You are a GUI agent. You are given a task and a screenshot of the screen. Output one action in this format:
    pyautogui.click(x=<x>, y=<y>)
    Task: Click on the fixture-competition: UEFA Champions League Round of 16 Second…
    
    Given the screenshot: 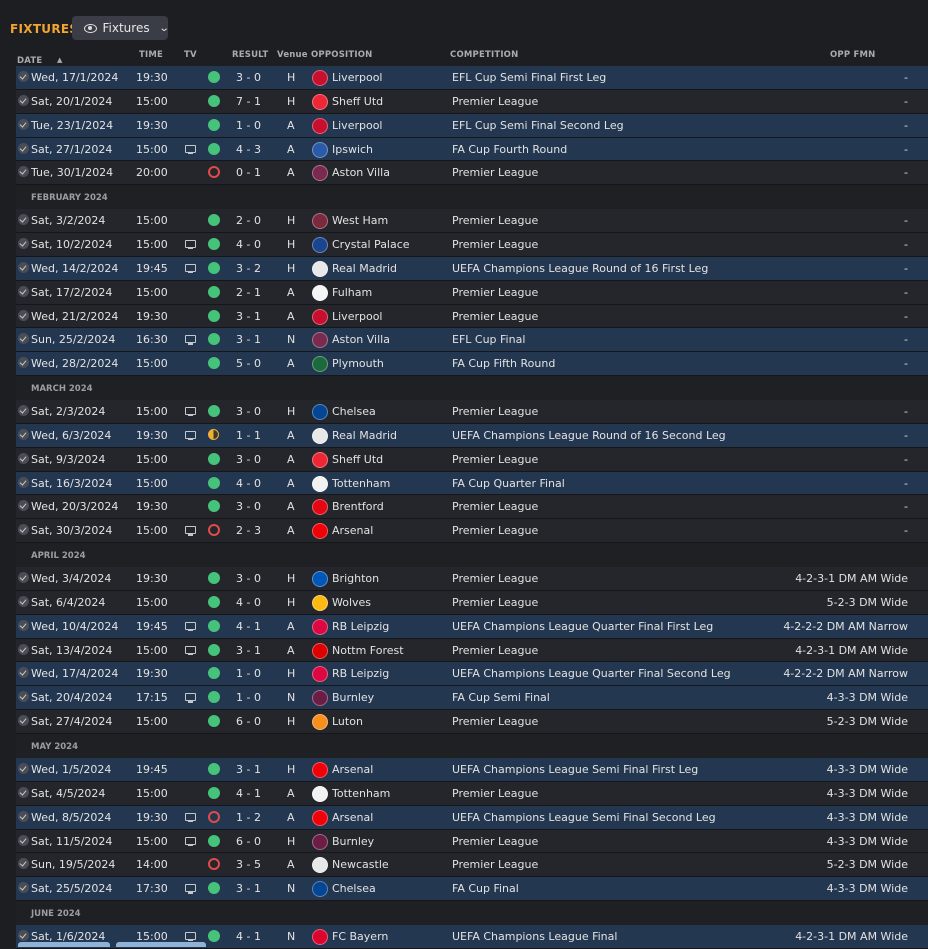 What is the action you would take?
    pyautogui.click(x=589, y=435)
    